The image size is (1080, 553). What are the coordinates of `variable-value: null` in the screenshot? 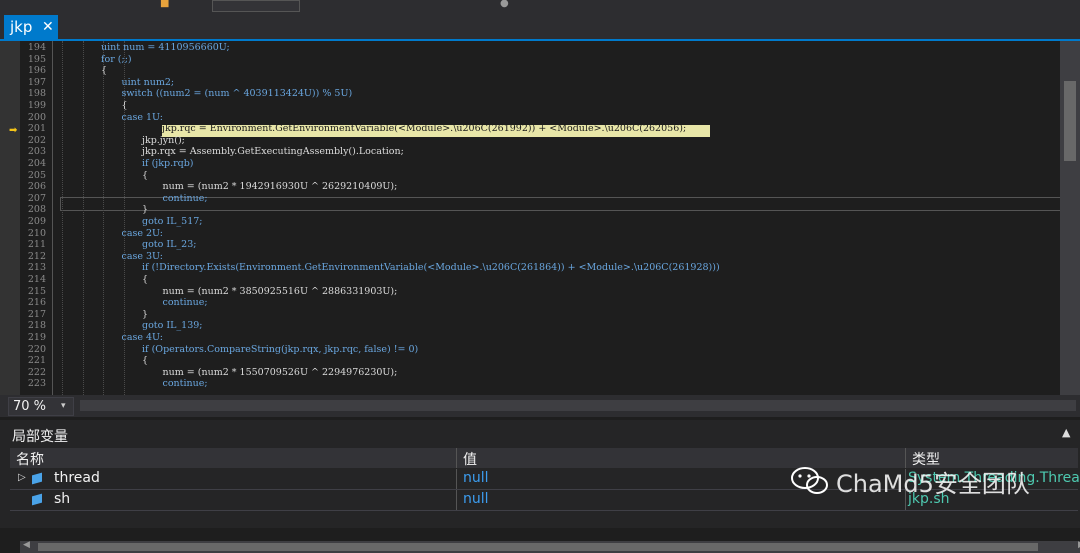 It's located at (476, 478).